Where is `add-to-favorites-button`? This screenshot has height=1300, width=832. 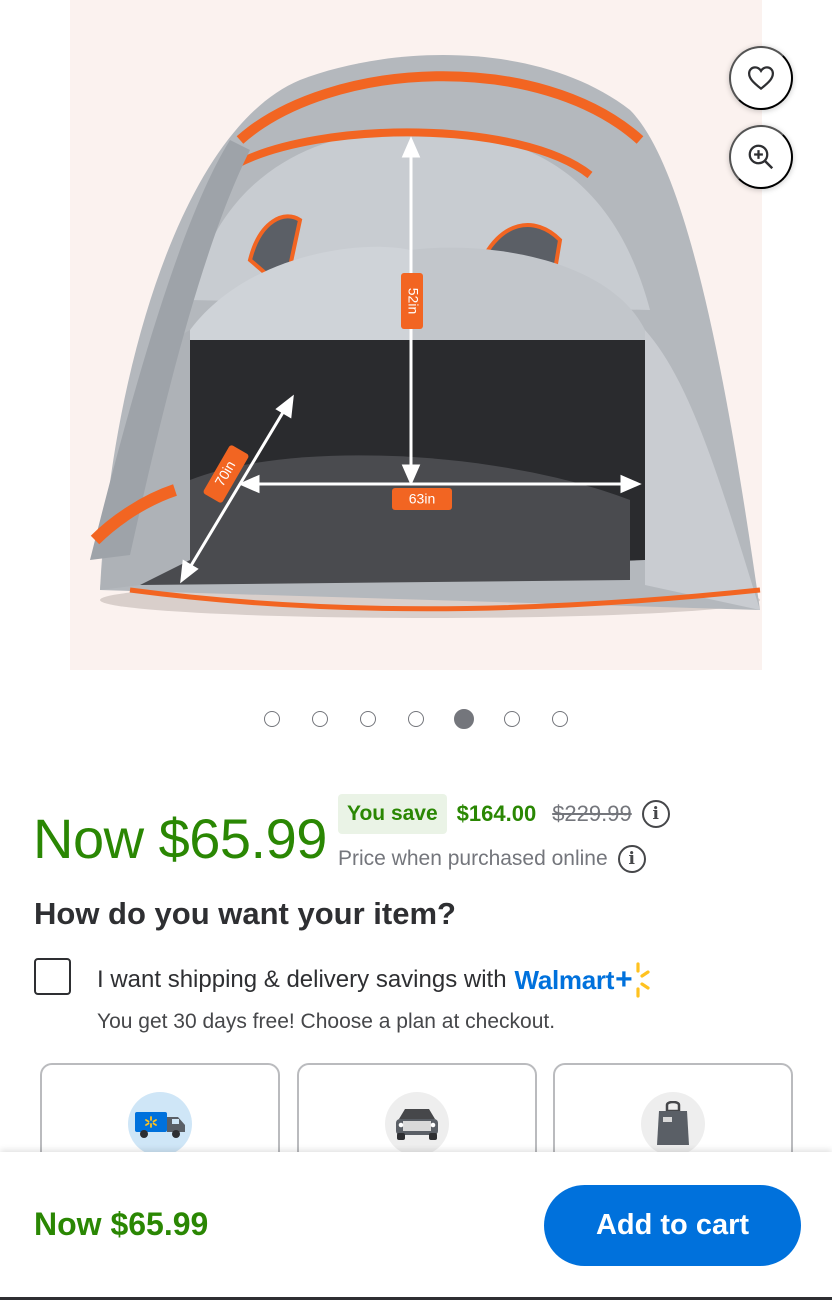 add-to-favorites-button is located at coordinates (761, 78).